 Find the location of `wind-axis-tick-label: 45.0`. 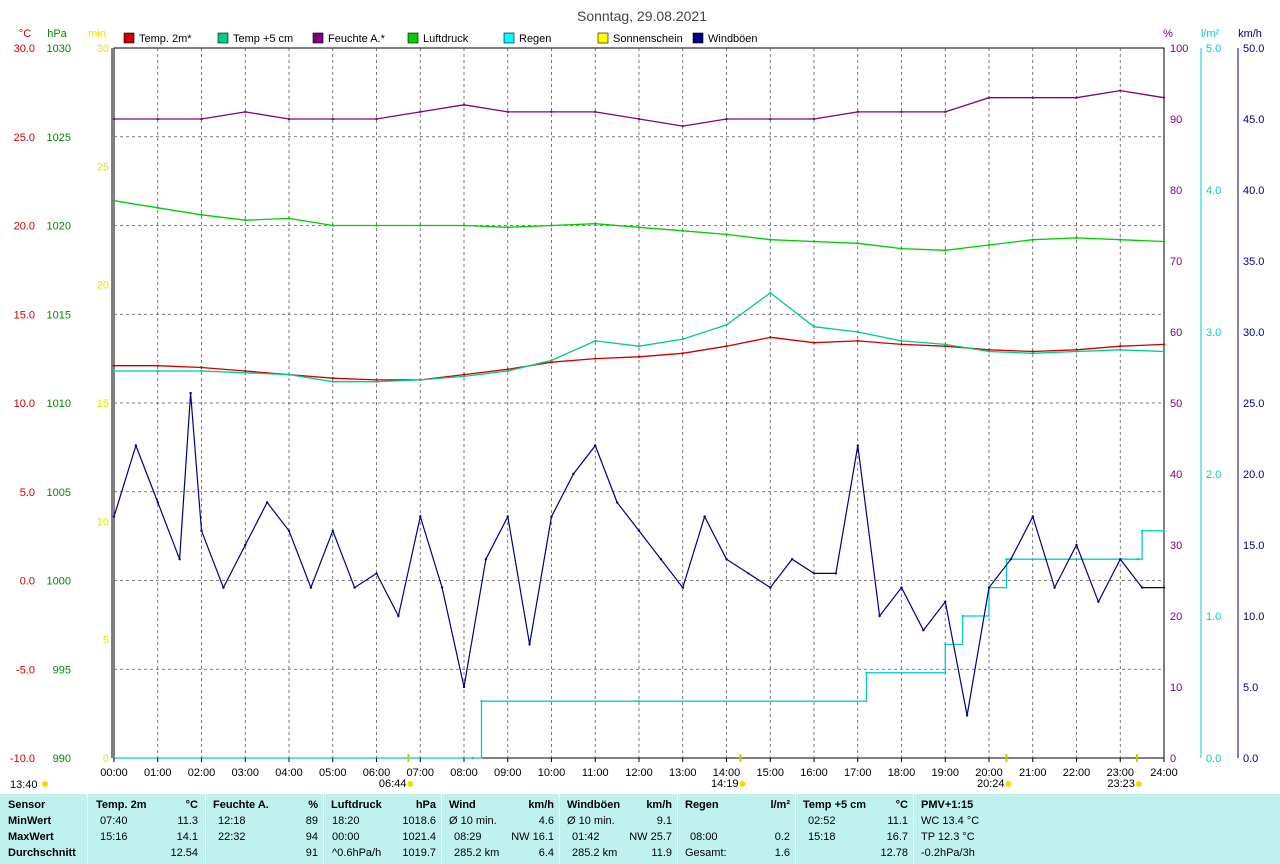

wind-axis-tick-label: 45.0 is located at coordinates (1253, 120).